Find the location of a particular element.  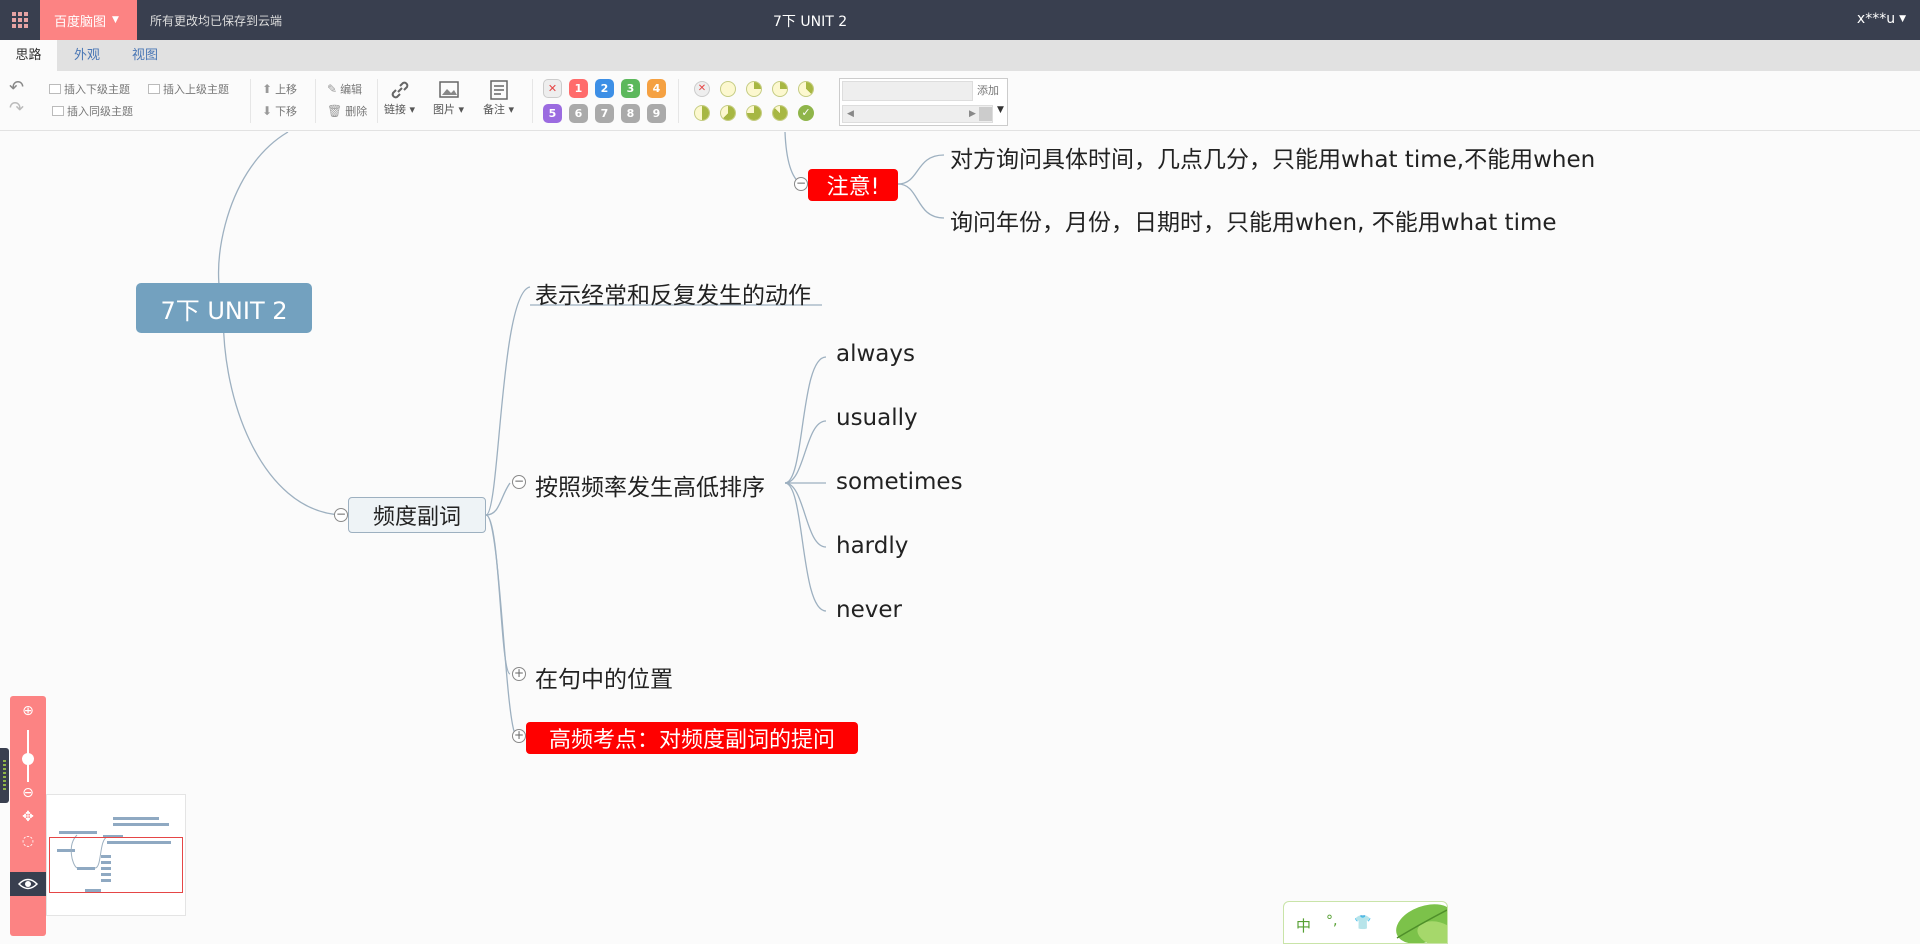

progress-five-eighths-icon is located at coordinates (728, 113).